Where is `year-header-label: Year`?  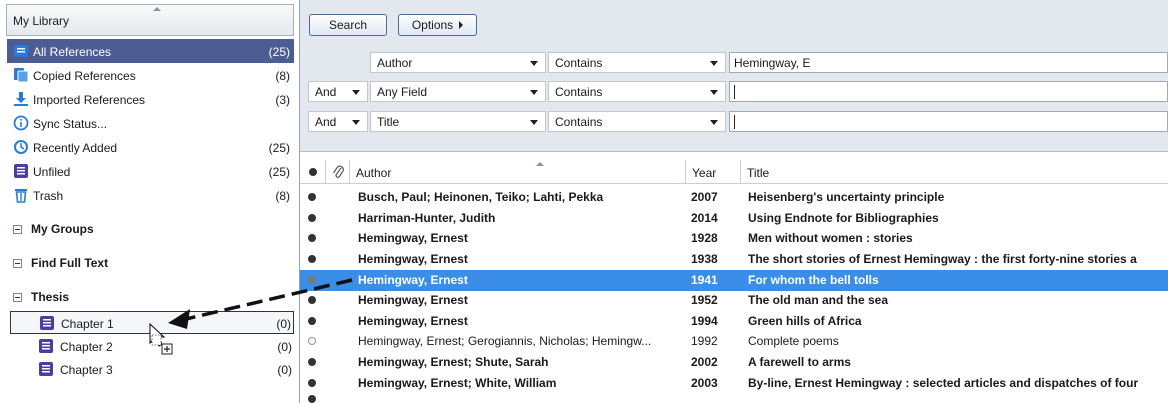 year-header-label: Year is located at coordinates (704, 173).